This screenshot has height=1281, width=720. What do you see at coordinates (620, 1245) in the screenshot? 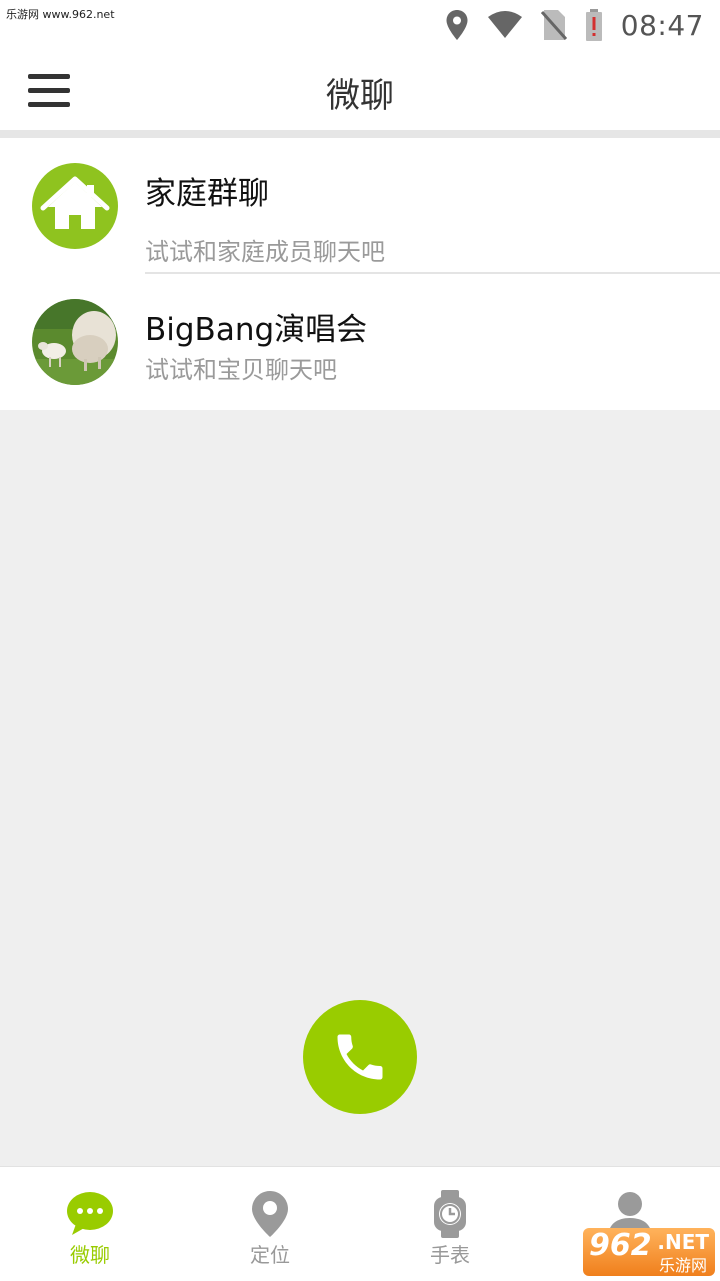
I see `watermark-number: 962` at bounding box center [620, 1245].